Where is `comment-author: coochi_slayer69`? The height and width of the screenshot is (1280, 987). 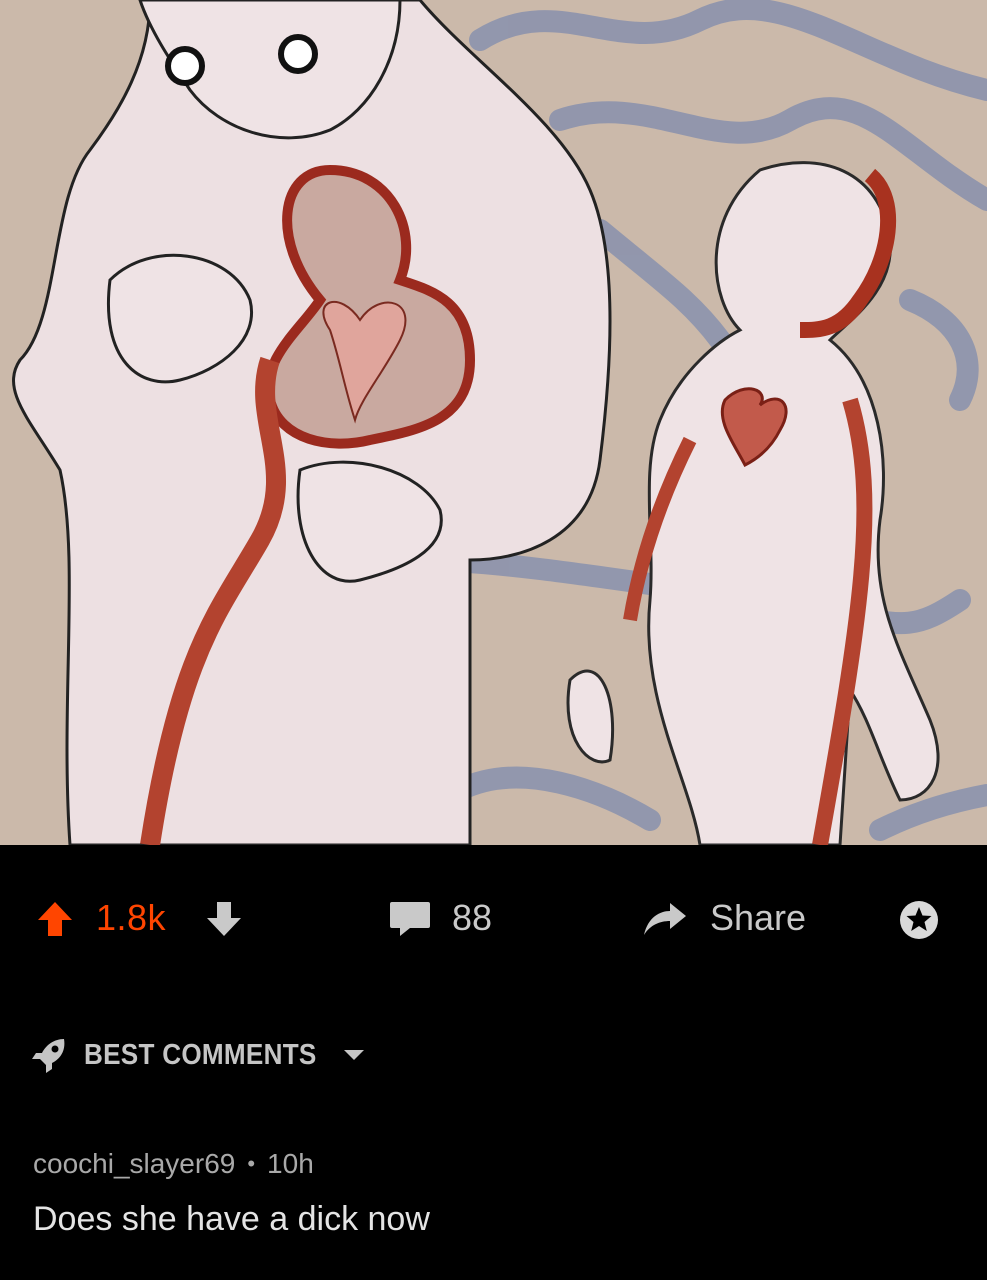
comment-author: coochi_slayer69 is located at coordinates (134, 1164).